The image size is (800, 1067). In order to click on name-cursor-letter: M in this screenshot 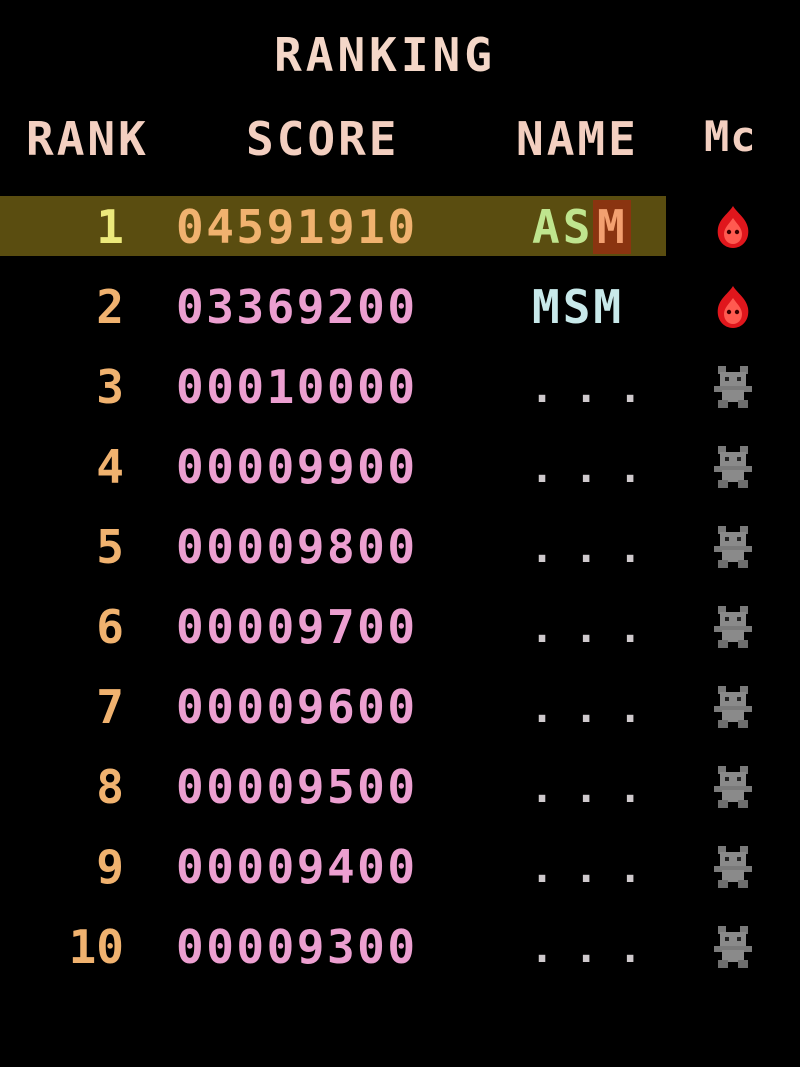, I will do `click(612, 227)`.